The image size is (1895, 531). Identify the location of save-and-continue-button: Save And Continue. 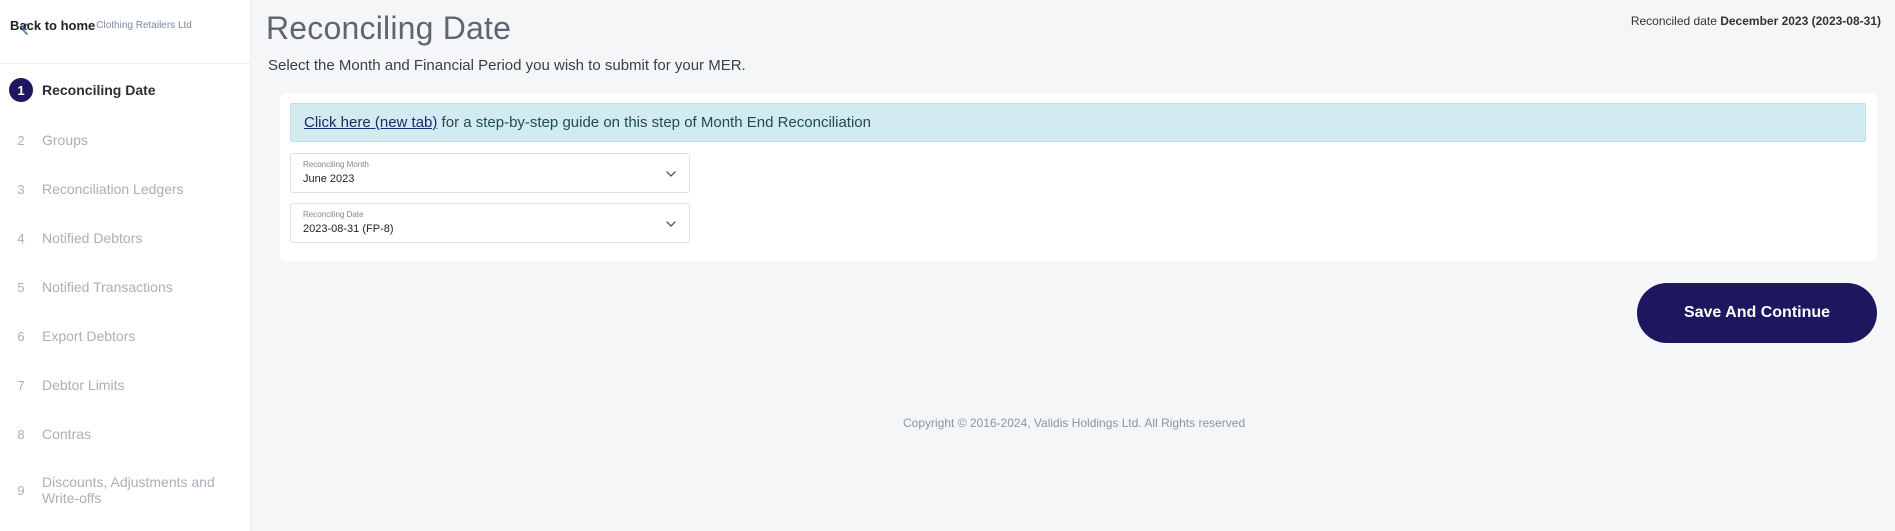
(1757, 313).